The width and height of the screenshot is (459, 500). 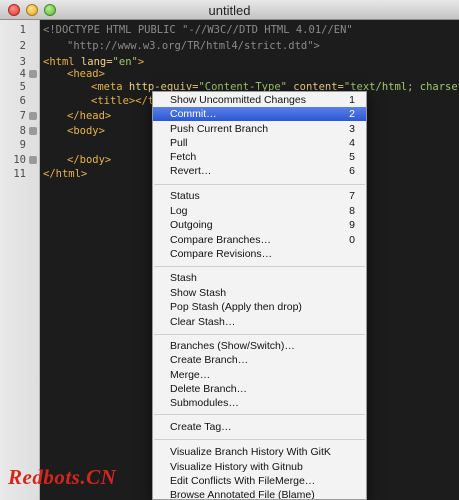 What do you see at coordinates (22, 46) in the screenshot?
I see `line-number: 2` at bounding box center [22, 46].